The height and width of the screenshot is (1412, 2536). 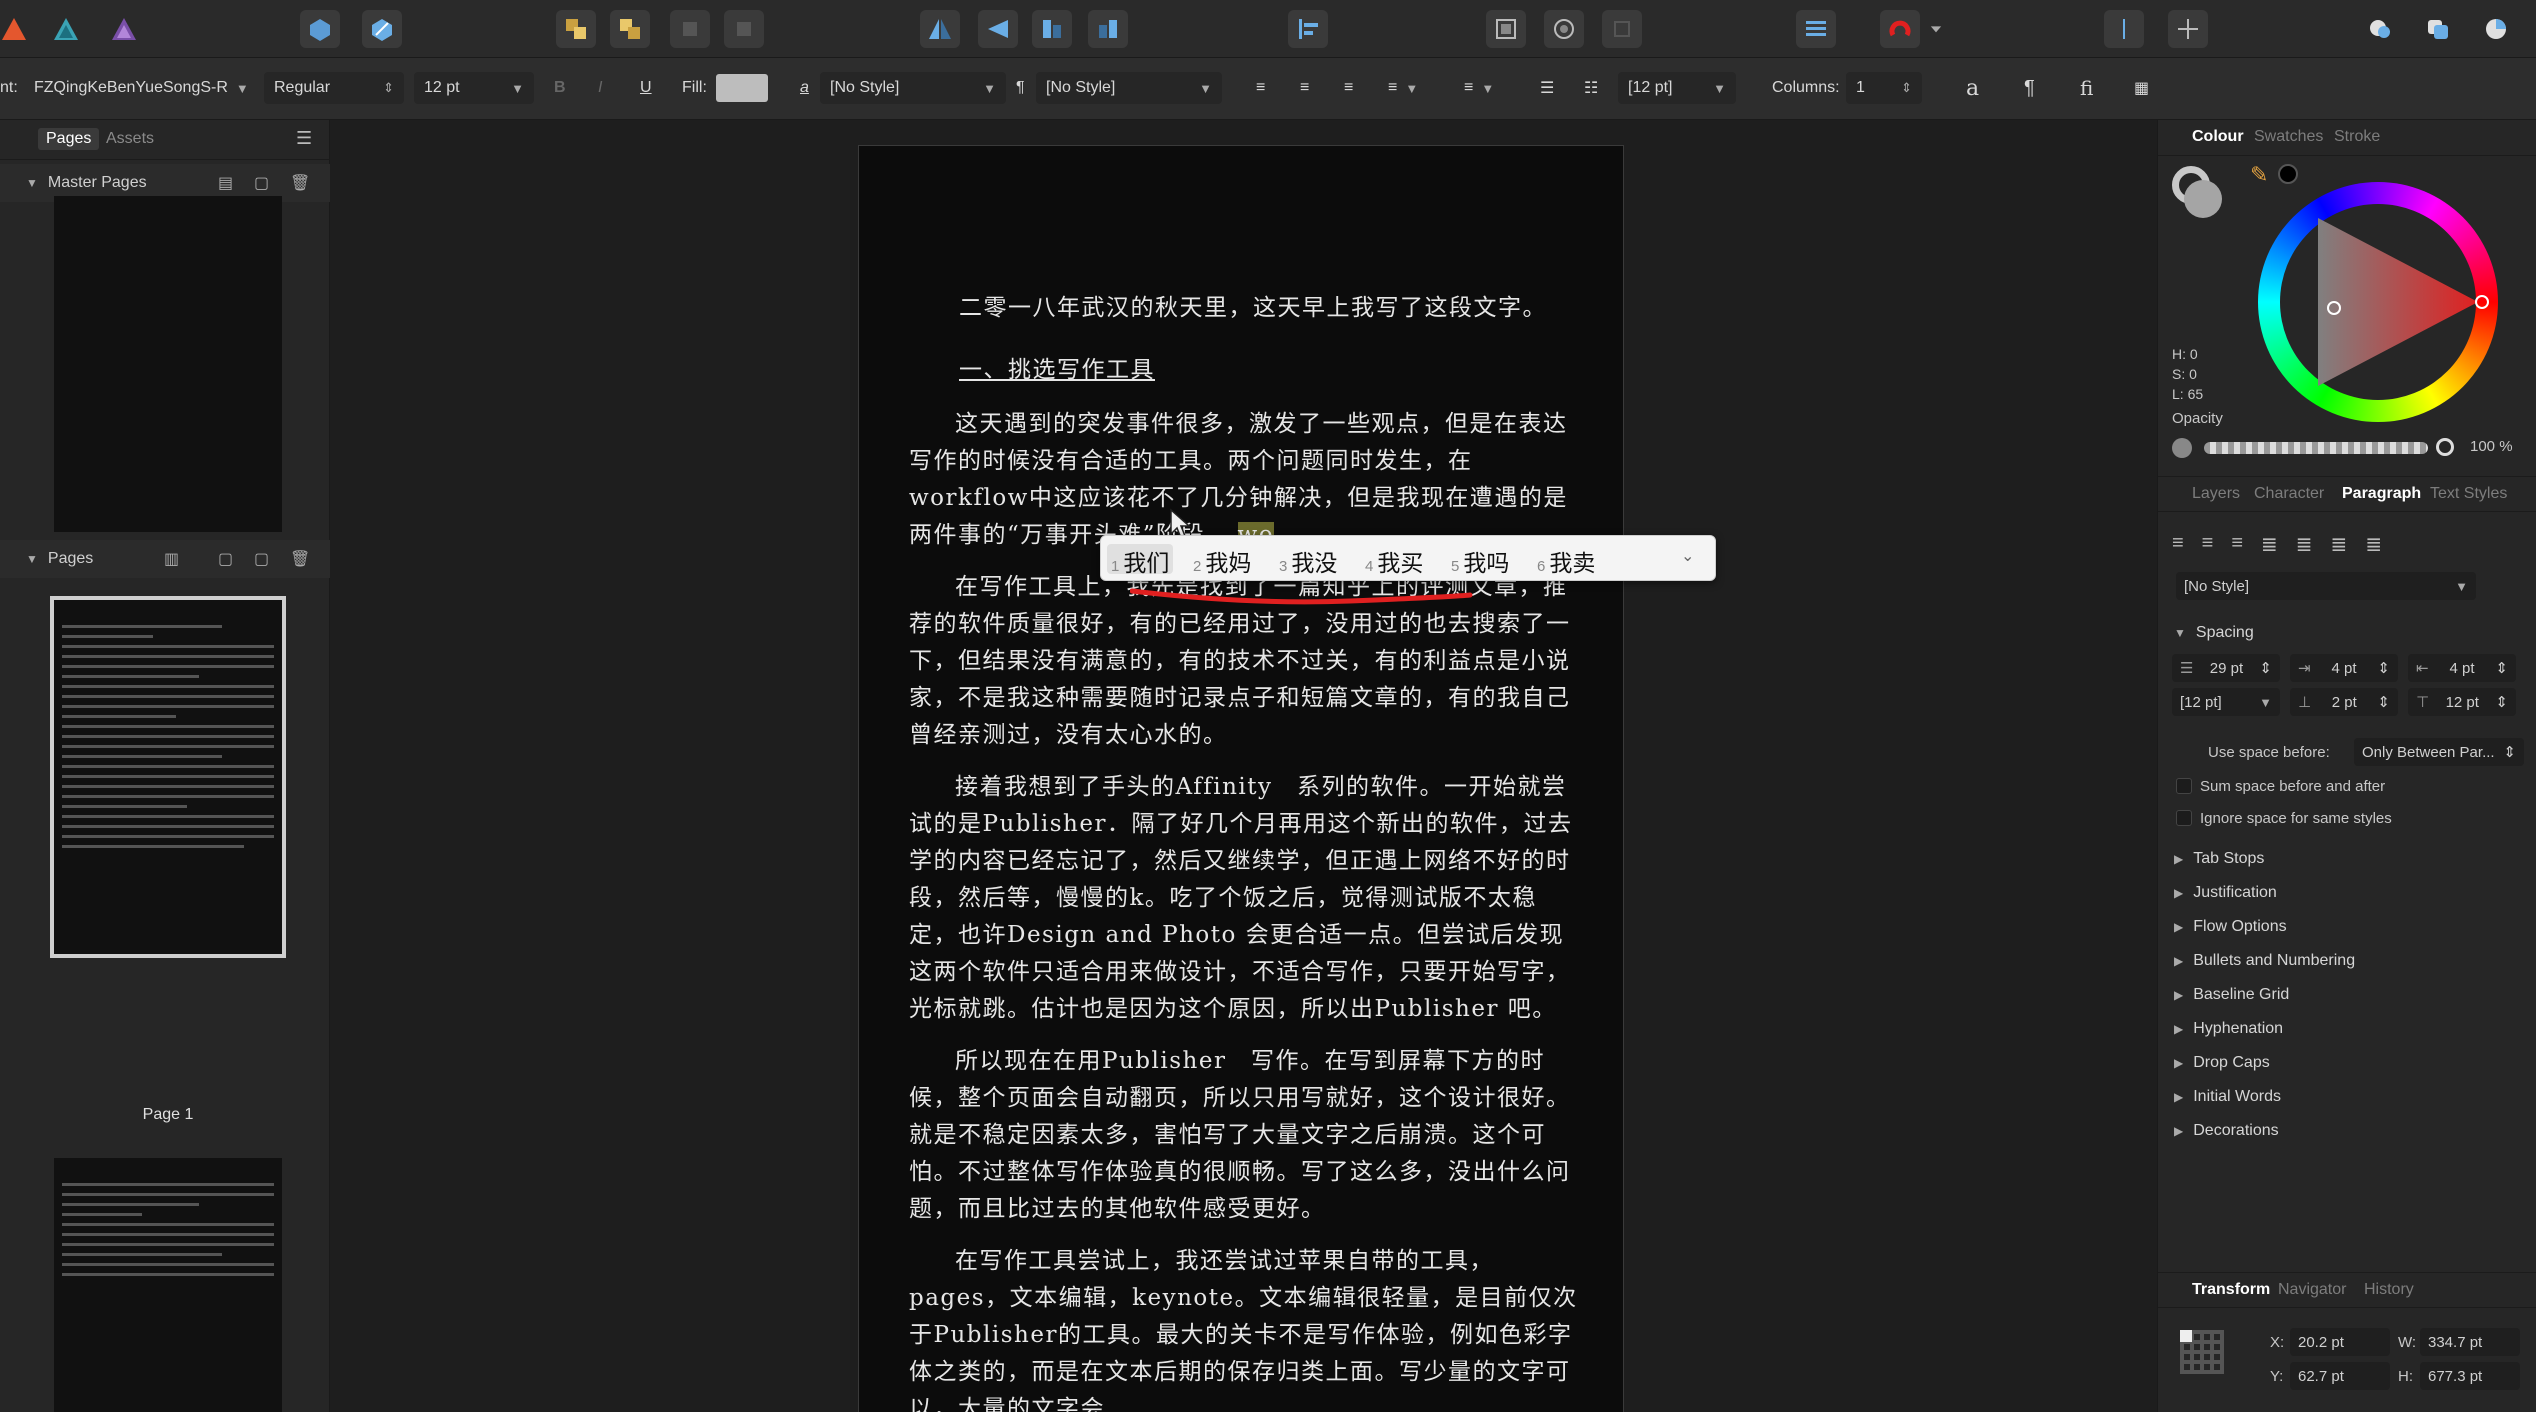 What do you see at coordinates (913, 88) in the screenshot?
I see `character-style-select: [No Style] ▼` at bounding box center [913, 88].